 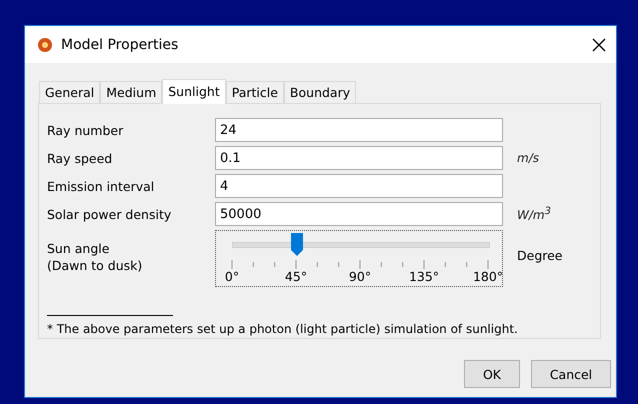 I want to click on sun-angle-label: Sun angle (Dawn to dusk), so click(x=95, y=257).